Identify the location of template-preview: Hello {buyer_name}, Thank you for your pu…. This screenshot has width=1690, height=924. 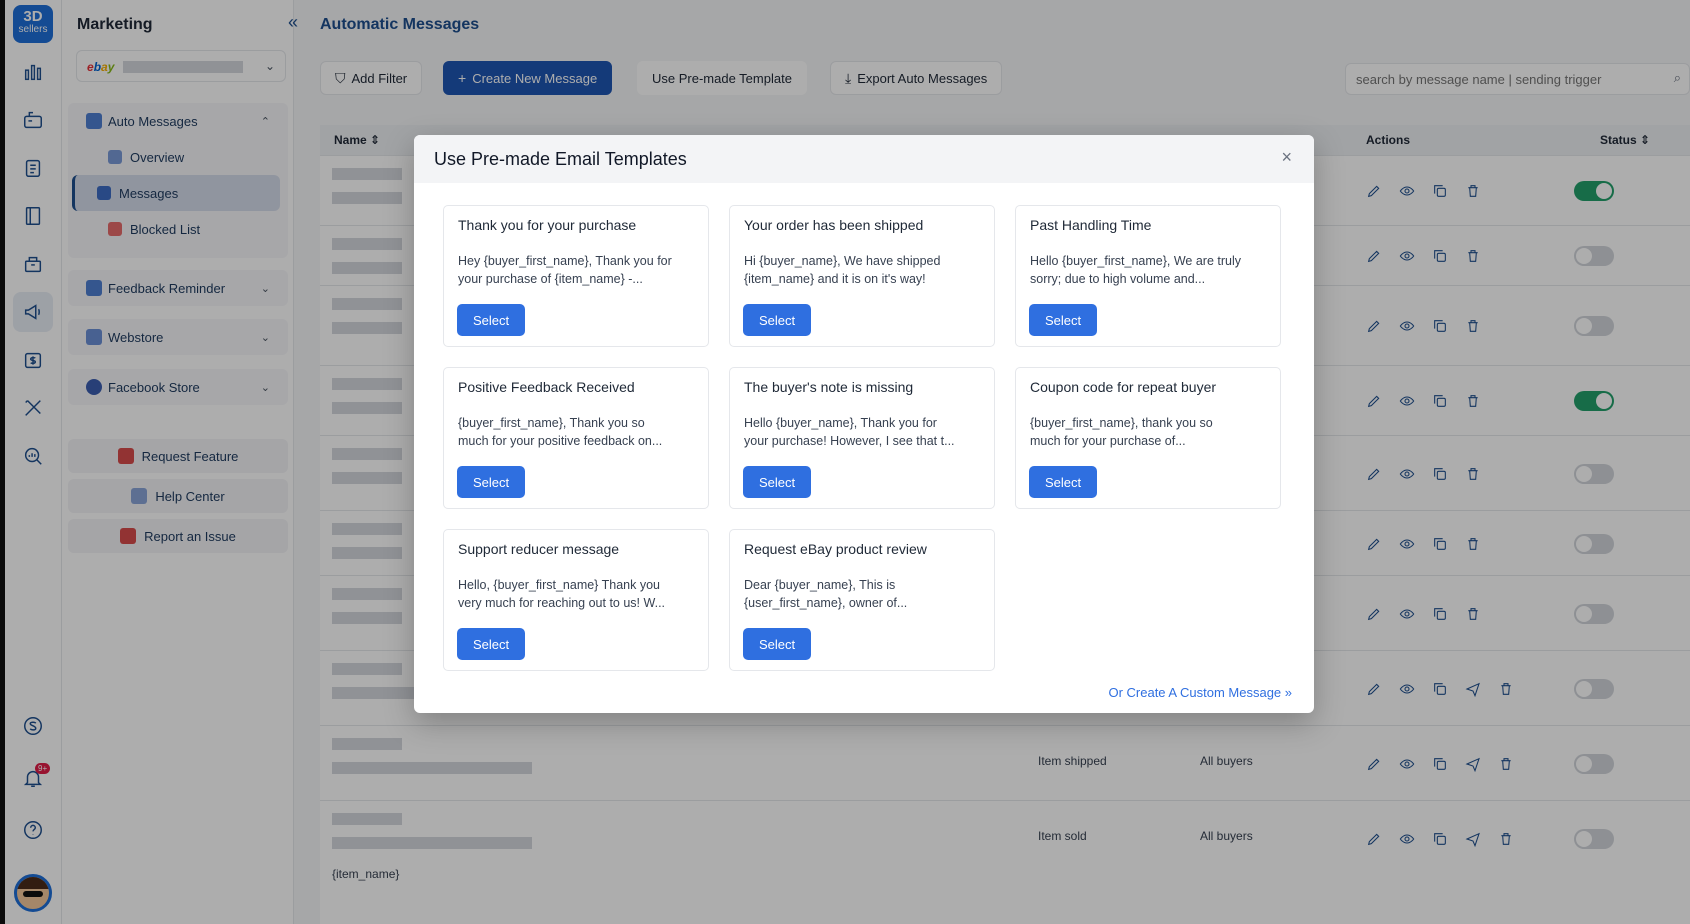
(849, 432).